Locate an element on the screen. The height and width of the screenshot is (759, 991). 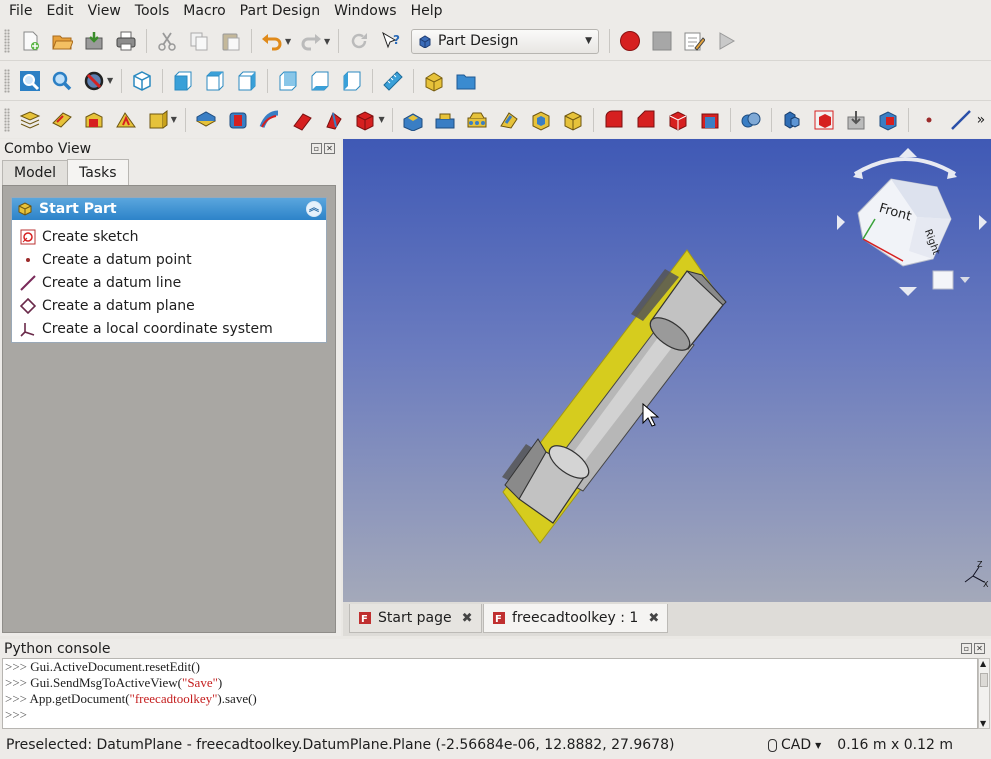
scroll-up-icon: ▲ is located at coordinates (983, 663).